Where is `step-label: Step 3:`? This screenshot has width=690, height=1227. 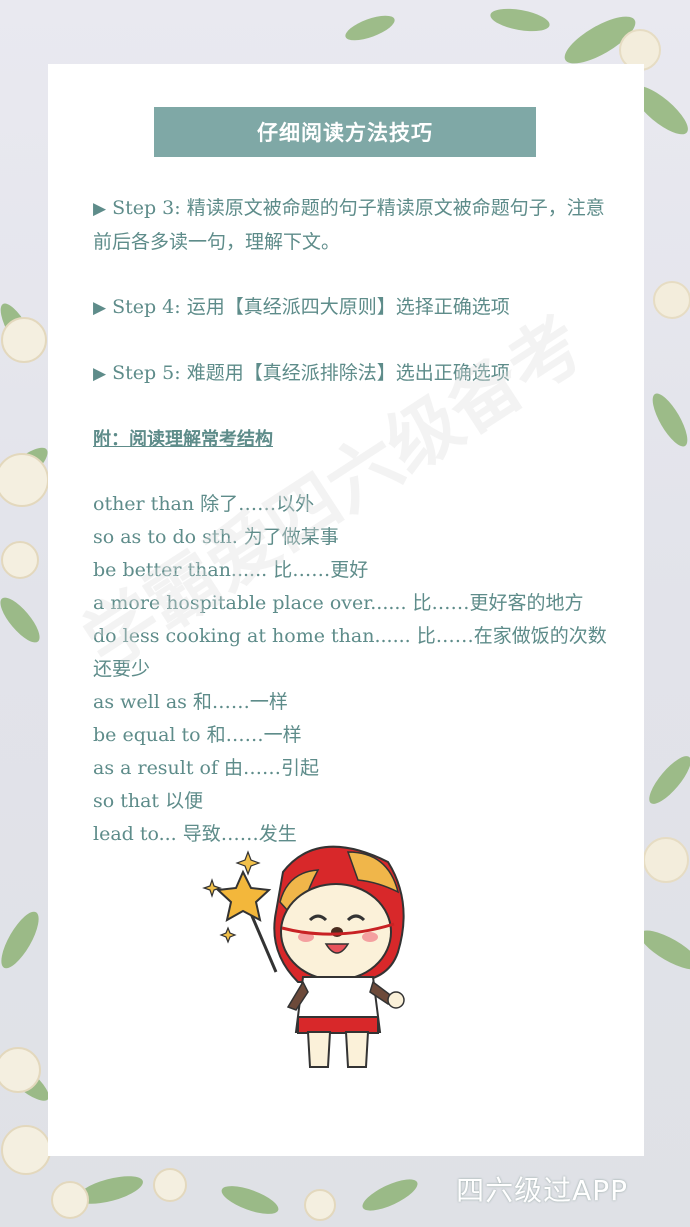
step-label: Step 3: is located at coordinates (146, 208).